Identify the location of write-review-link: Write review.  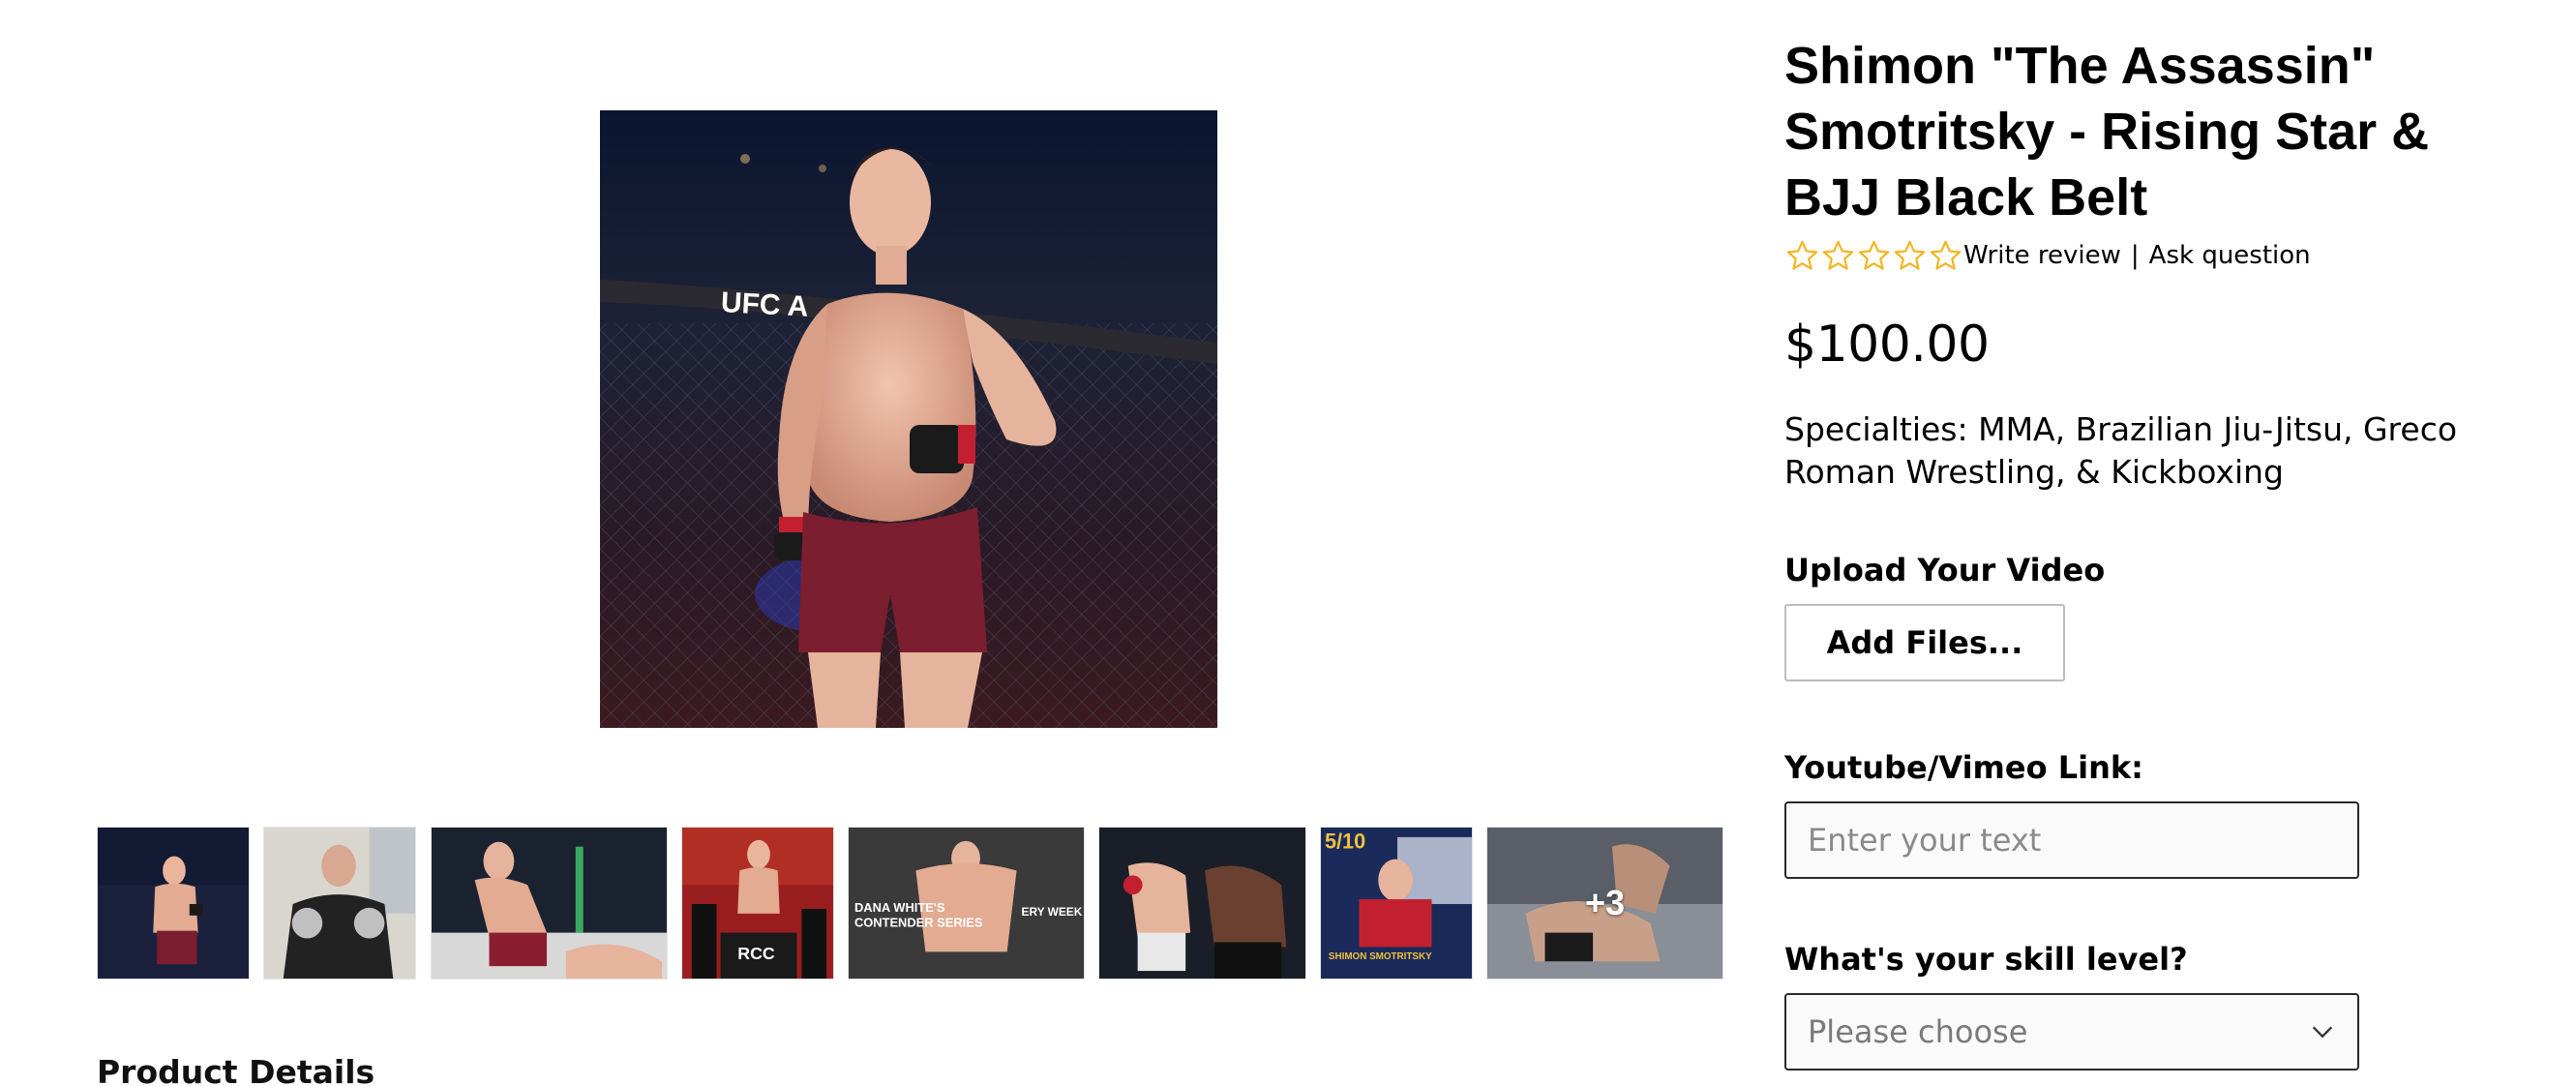
(2042, 255).